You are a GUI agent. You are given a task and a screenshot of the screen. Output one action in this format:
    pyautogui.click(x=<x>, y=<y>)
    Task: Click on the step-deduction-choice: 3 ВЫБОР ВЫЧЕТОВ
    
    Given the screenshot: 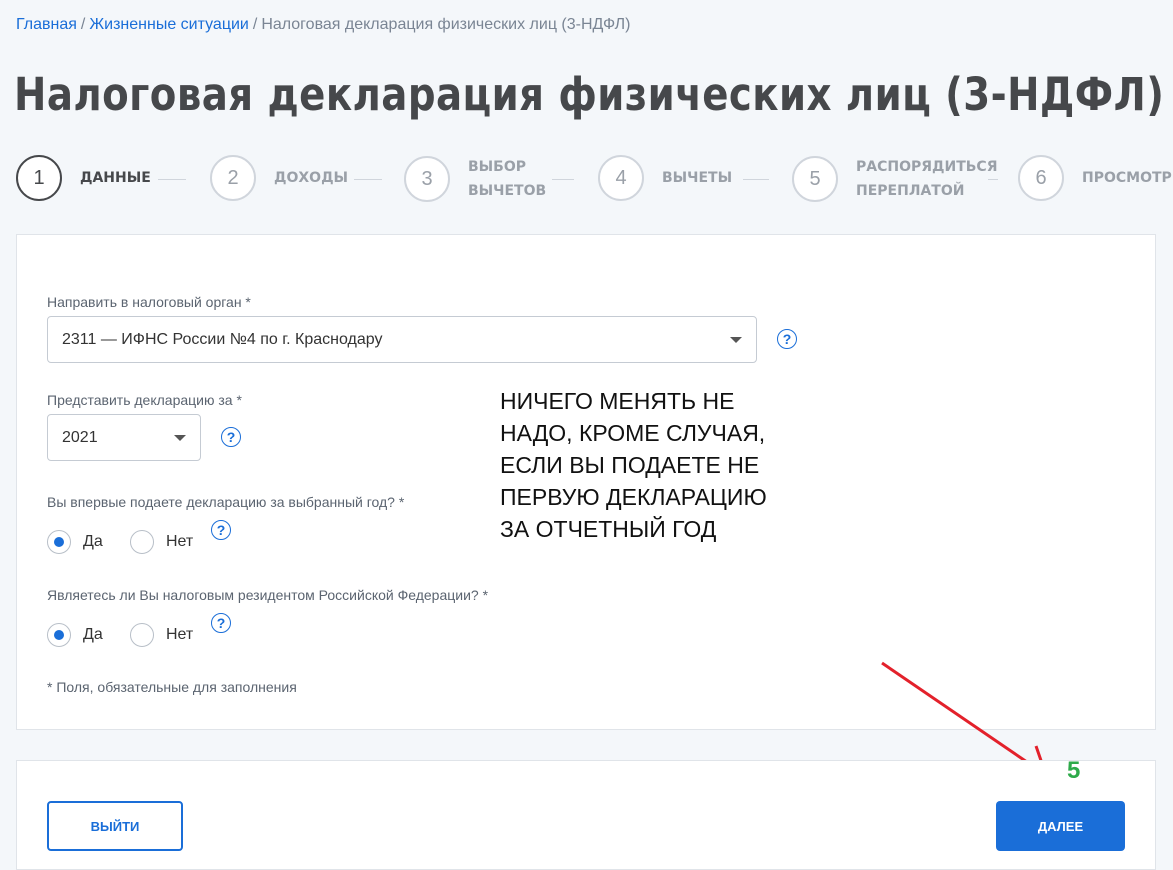 What is the action you would take?
    pyautogui.click(x=475, y=179)
    